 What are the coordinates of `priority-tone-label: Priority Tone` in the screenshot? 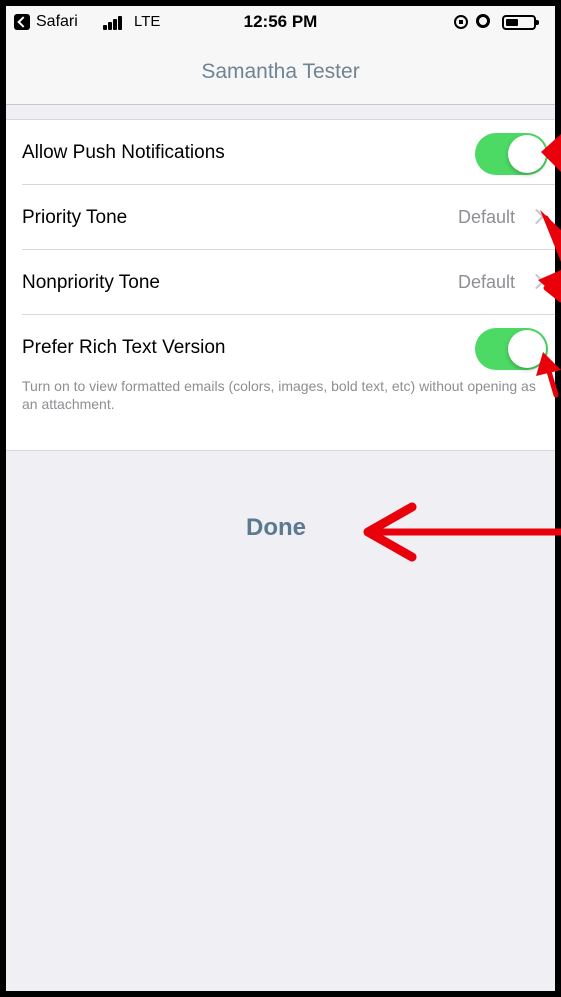 It's located at (75, 217).